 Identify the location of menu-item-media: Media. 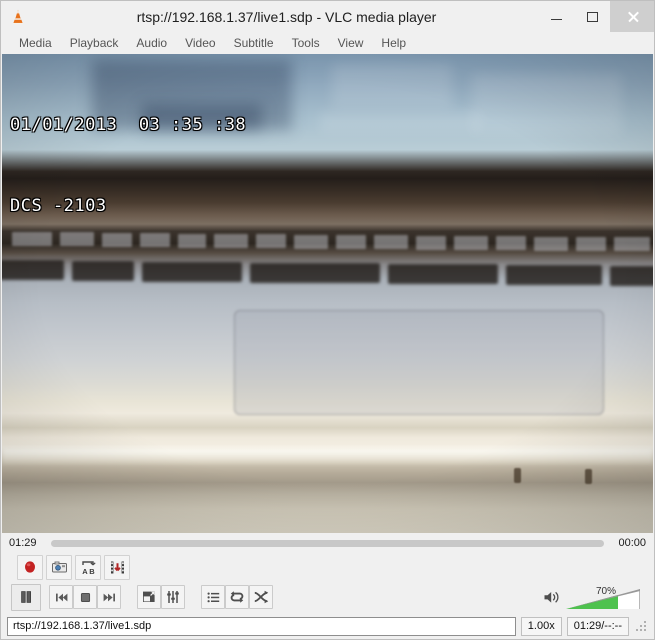
(35, 43).